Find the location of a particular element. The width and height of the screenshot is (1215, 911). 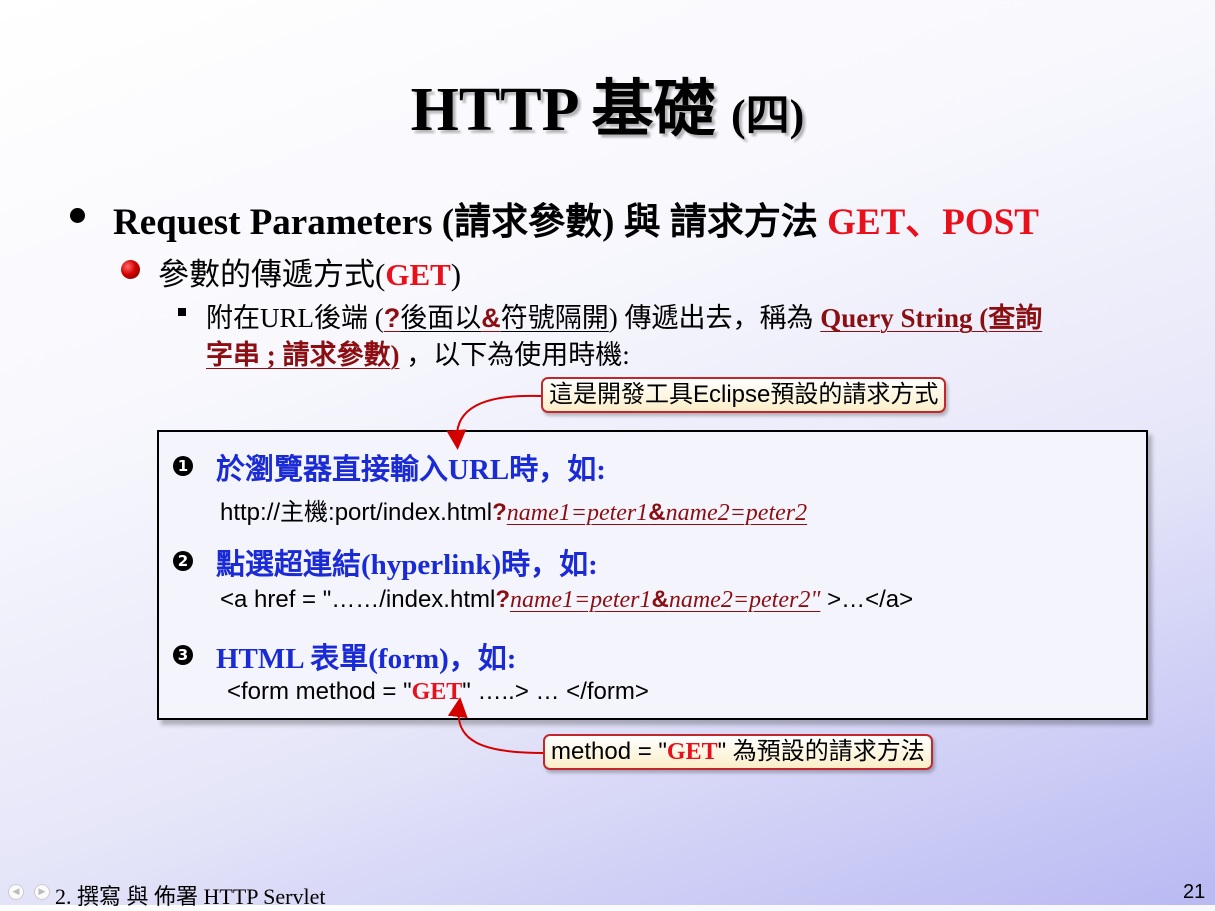

arrow-top is located at coordinates (494, 422).